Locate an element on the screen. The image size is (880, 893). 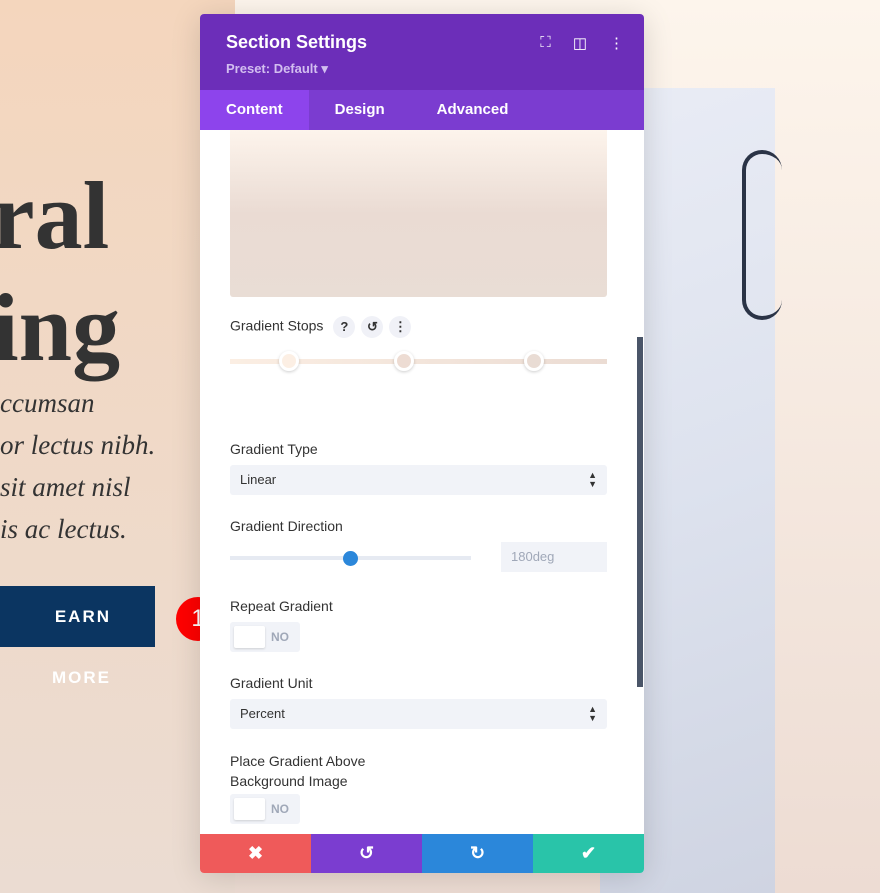
place-gradient-above-label: Place Gradient Above Background Image is located at coordinates (297, 771).